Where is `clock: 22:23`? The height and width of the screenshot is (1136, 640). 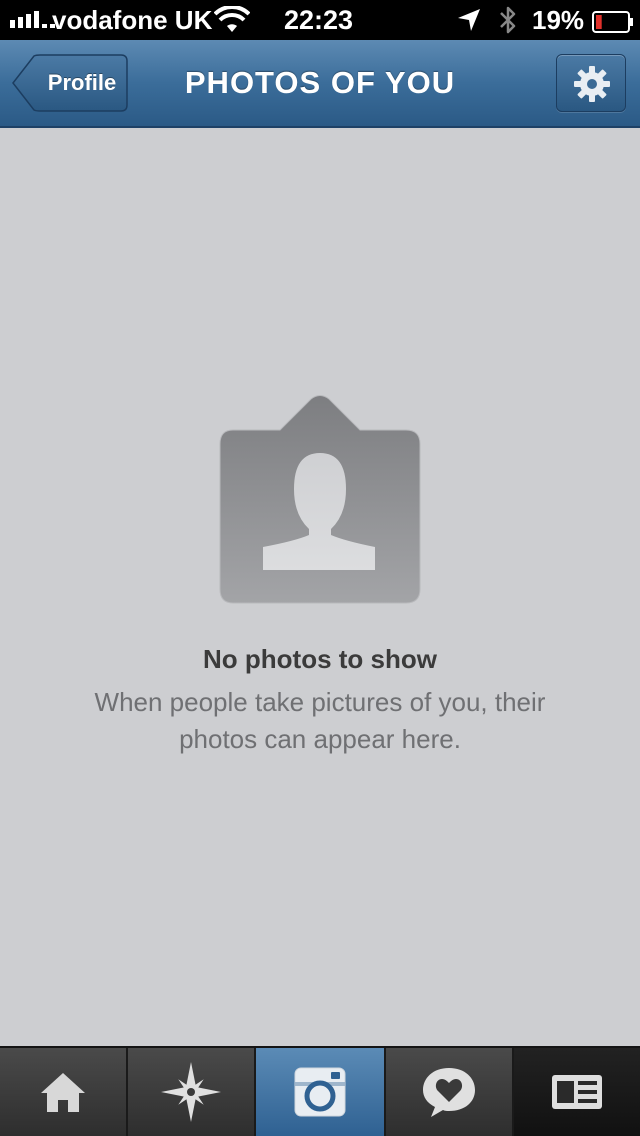
clock: 22:23 is located at coordinates (319, 20).